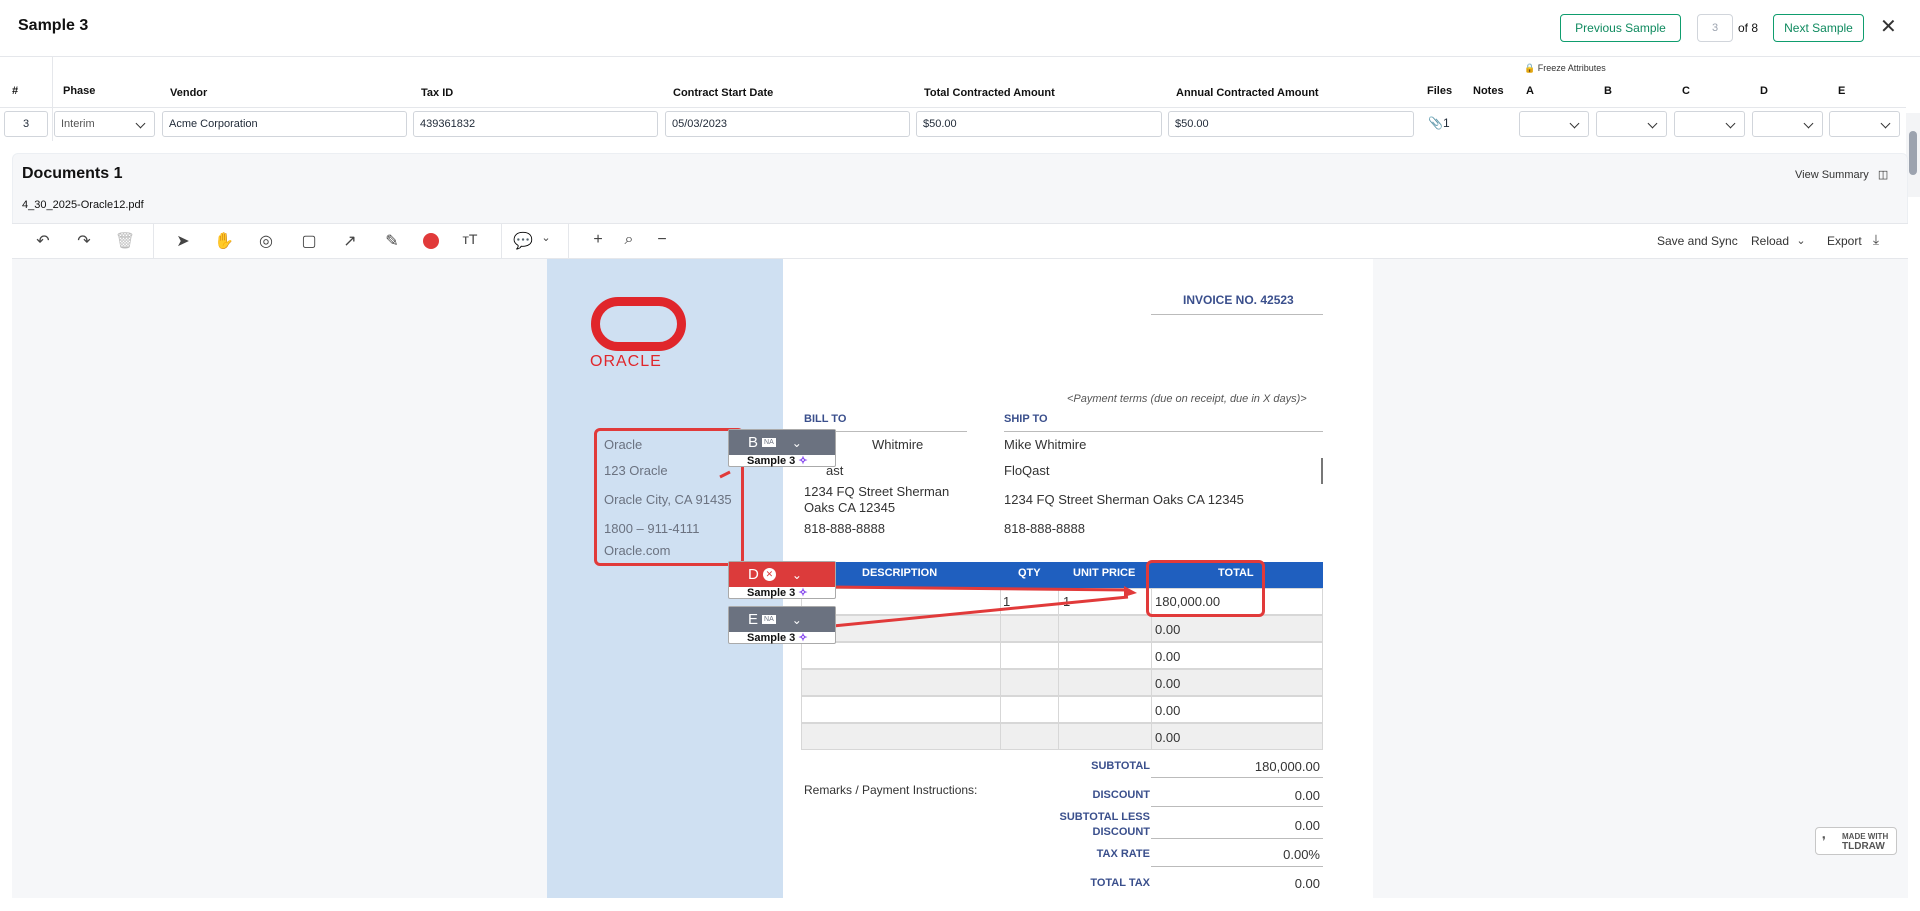 This screenshot has width=1920, height=911. I want to click on error-x-icon: ✕, so click(769, 574).